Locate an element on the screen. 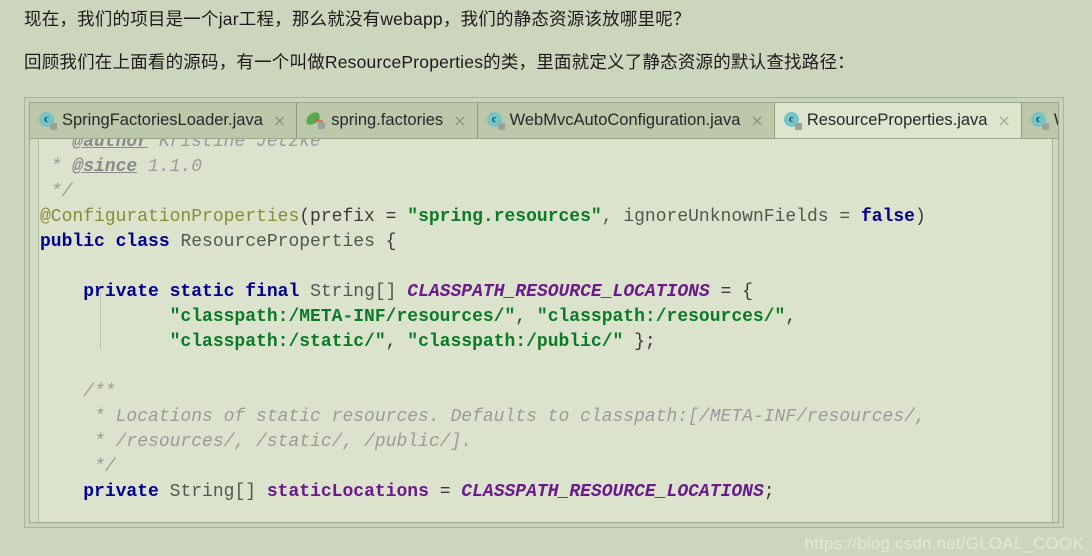 The image size is (1092, 556). code-token: "classpath:/public/" is located at coordinates (515, 342).